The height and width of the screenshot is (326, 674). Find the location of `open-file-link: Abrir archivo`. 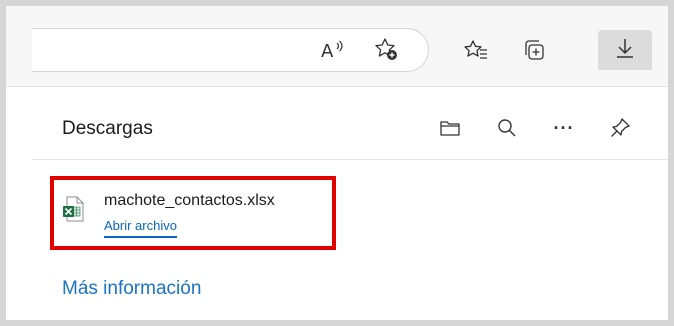

open-file-link: Abrir archivo is located at coordinates (140, 228).